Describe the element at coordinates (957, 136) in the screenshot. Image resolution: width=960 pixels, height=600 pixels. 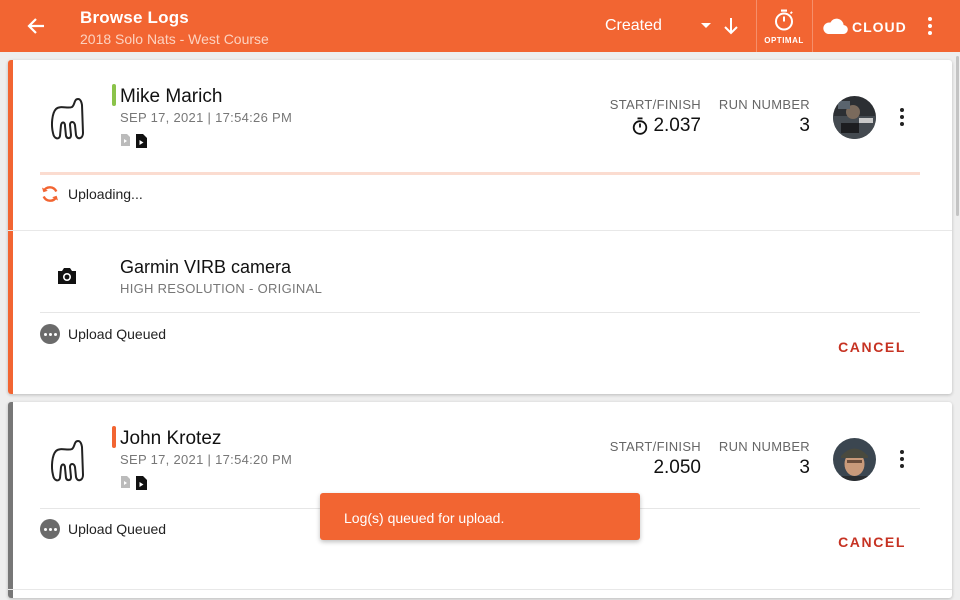
I see `scrollbar` at that location.